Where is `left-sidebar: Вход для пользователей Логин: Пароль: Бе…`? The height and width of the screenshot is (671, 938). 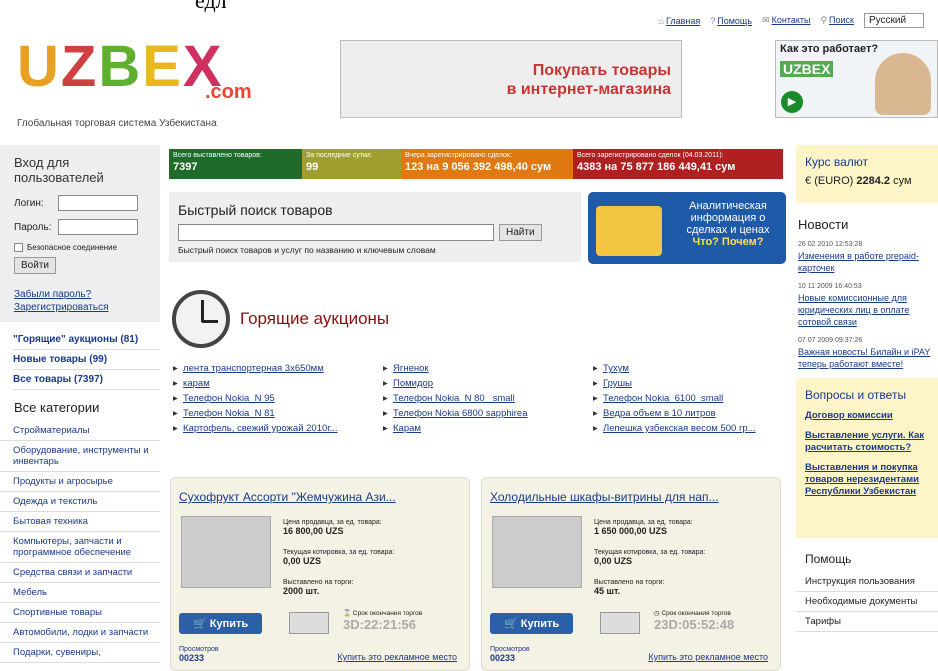
left-sidebar: Вход для пользователей Логин: Пароль: Бе… is located at coordinates (80, 404).